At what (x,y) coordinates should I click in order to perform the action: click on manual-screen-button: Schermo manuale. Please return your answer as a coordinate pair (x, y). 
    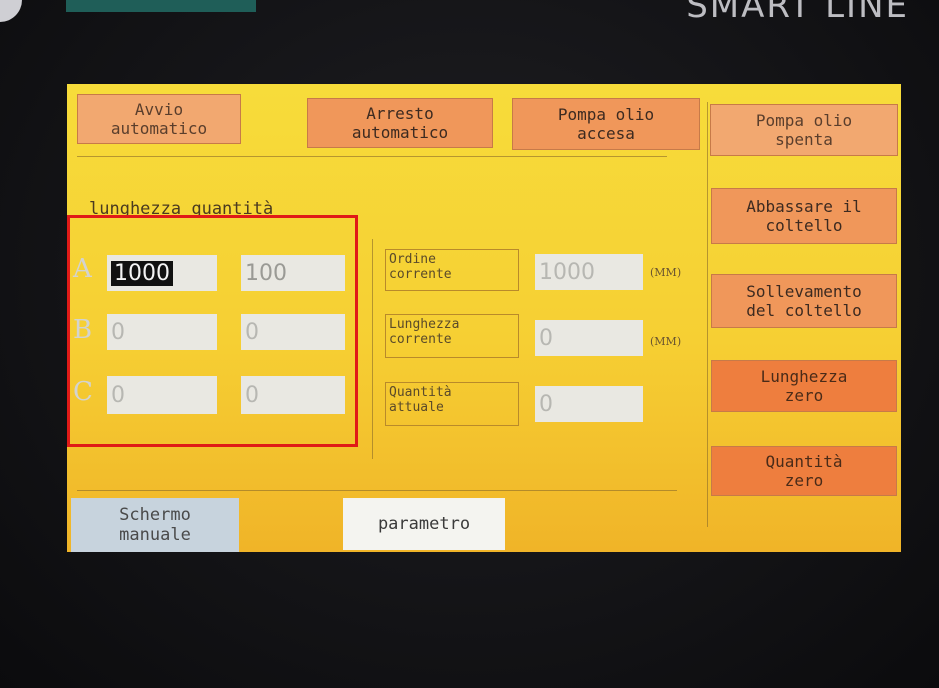
    Looking at the image, I should click on (155, 525).